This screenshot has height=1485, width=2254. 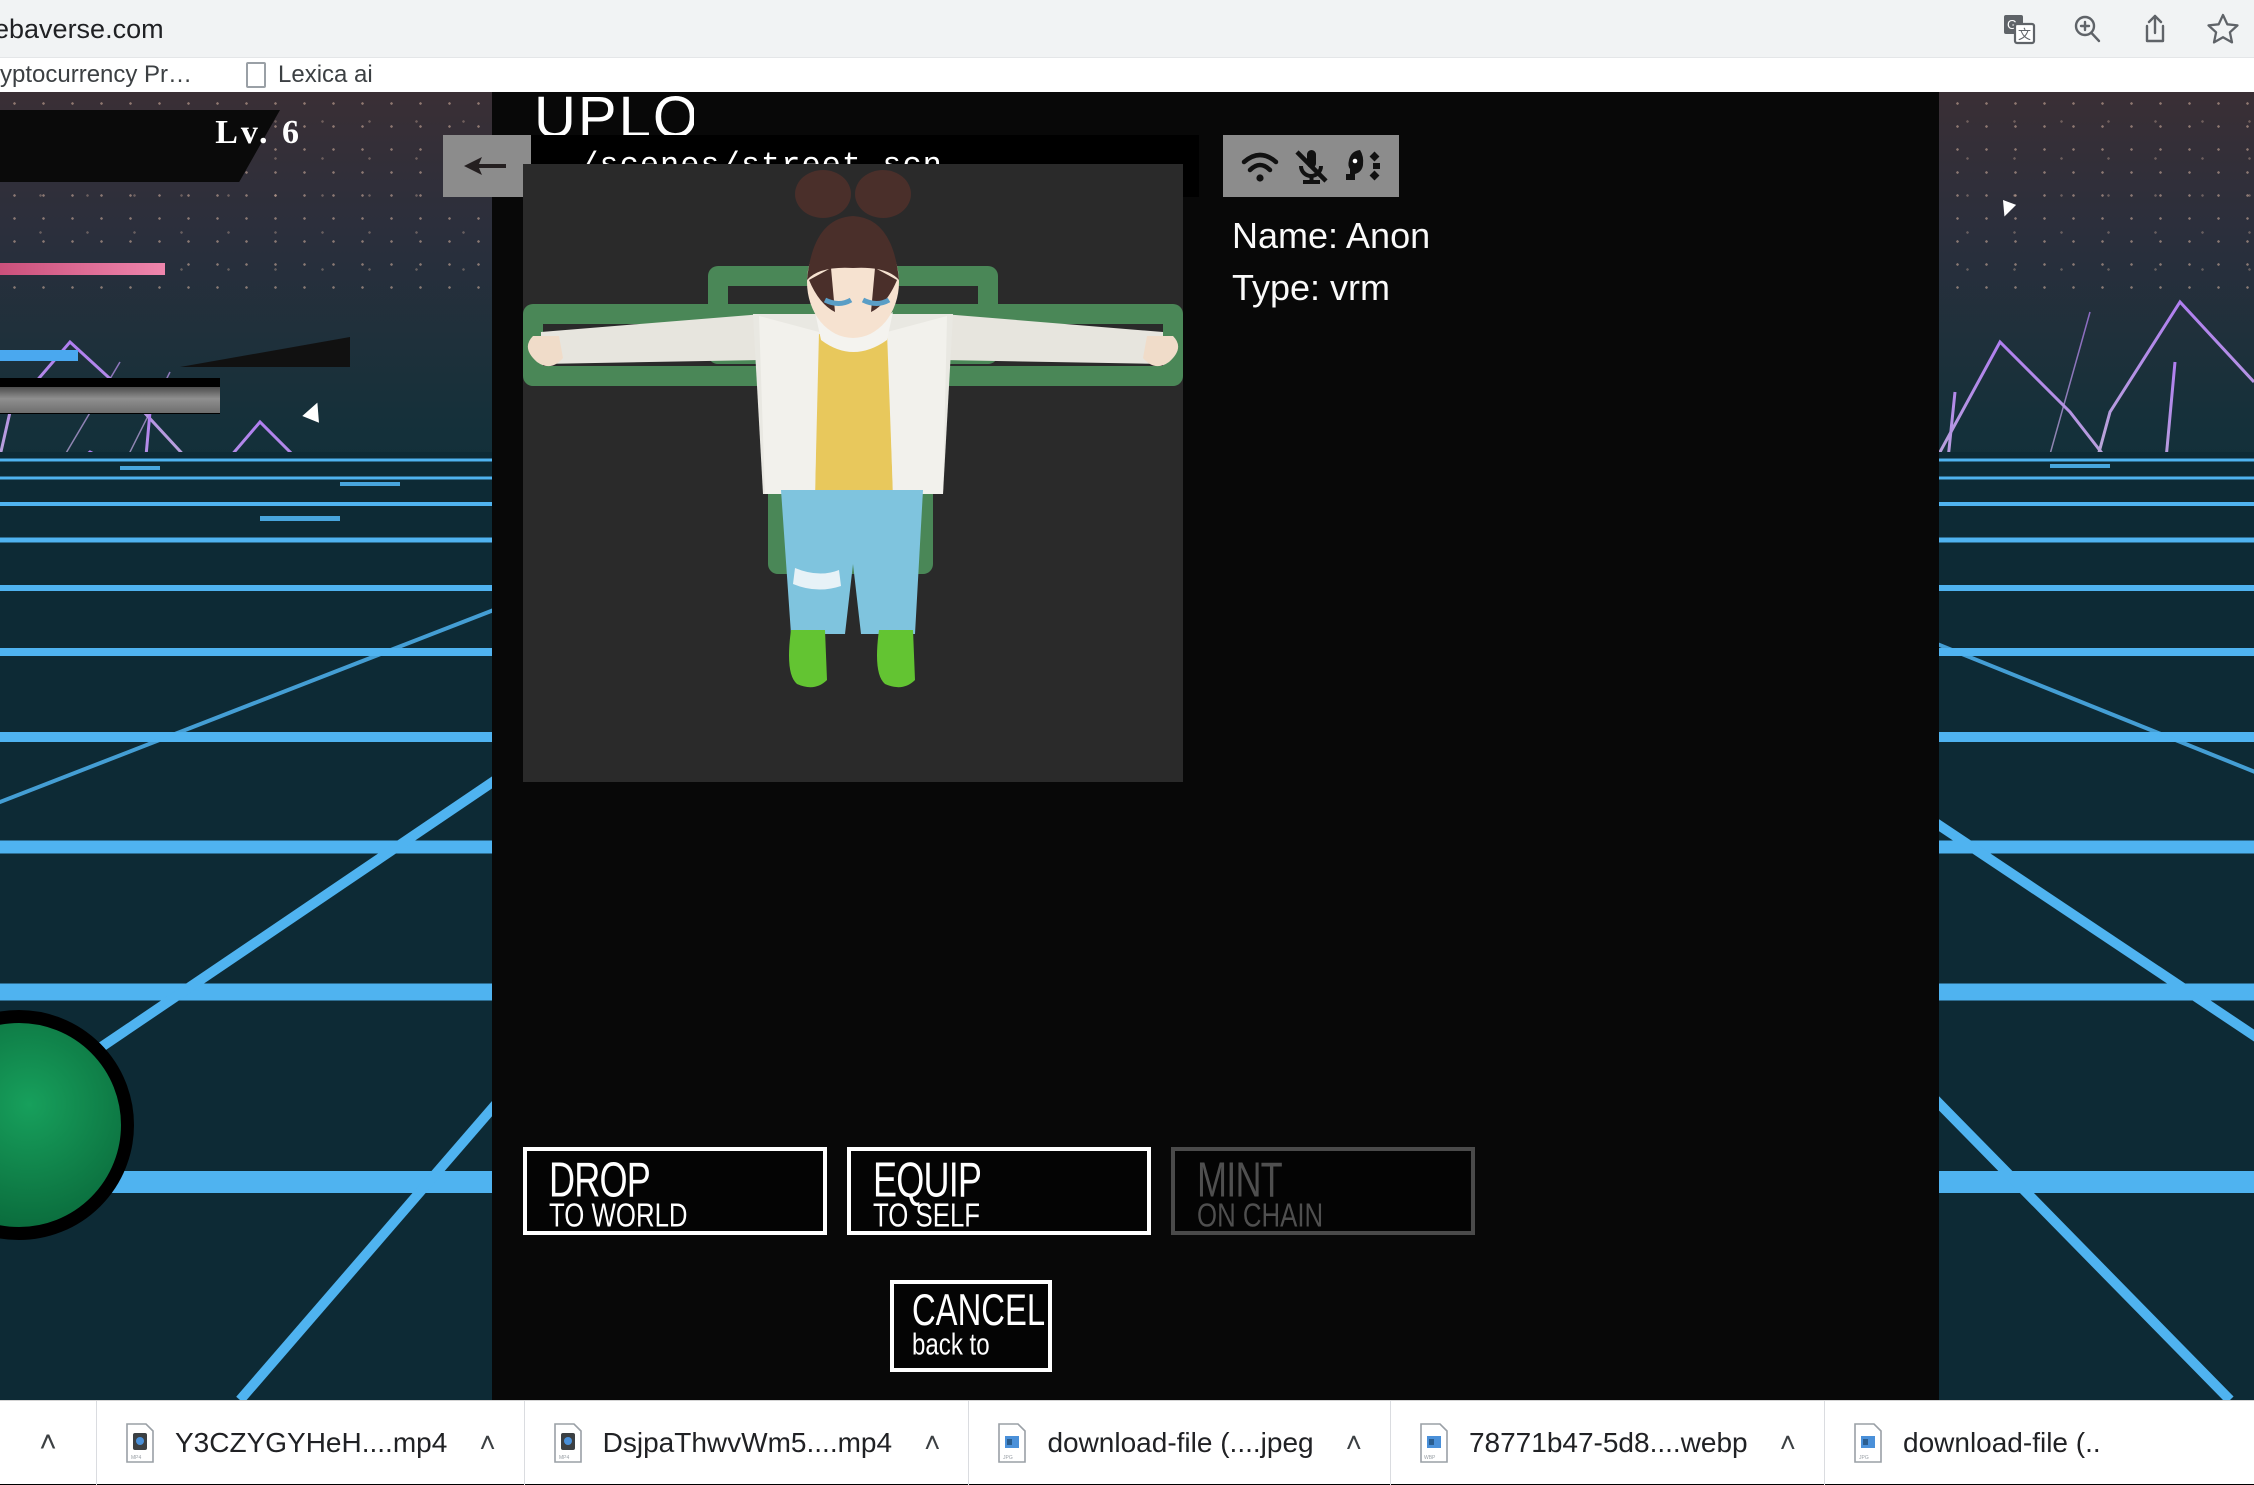 I want to click on browser-chrome: ebaverse.com G 文, so click(x=1127, y=46).